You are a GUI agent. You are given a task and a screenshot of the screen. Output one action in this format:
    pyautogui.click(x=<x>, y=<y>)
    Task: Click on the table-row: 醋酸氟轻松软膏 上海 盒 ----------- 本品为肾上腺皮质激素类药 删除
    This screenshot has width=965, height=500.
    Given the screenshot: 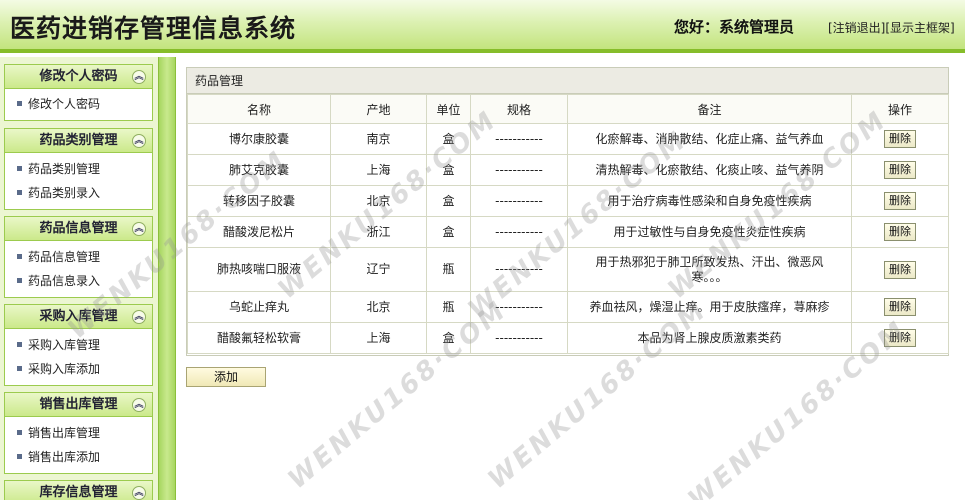 What is the action you would take?
    pyautogui.click(x=568, y=338)
    